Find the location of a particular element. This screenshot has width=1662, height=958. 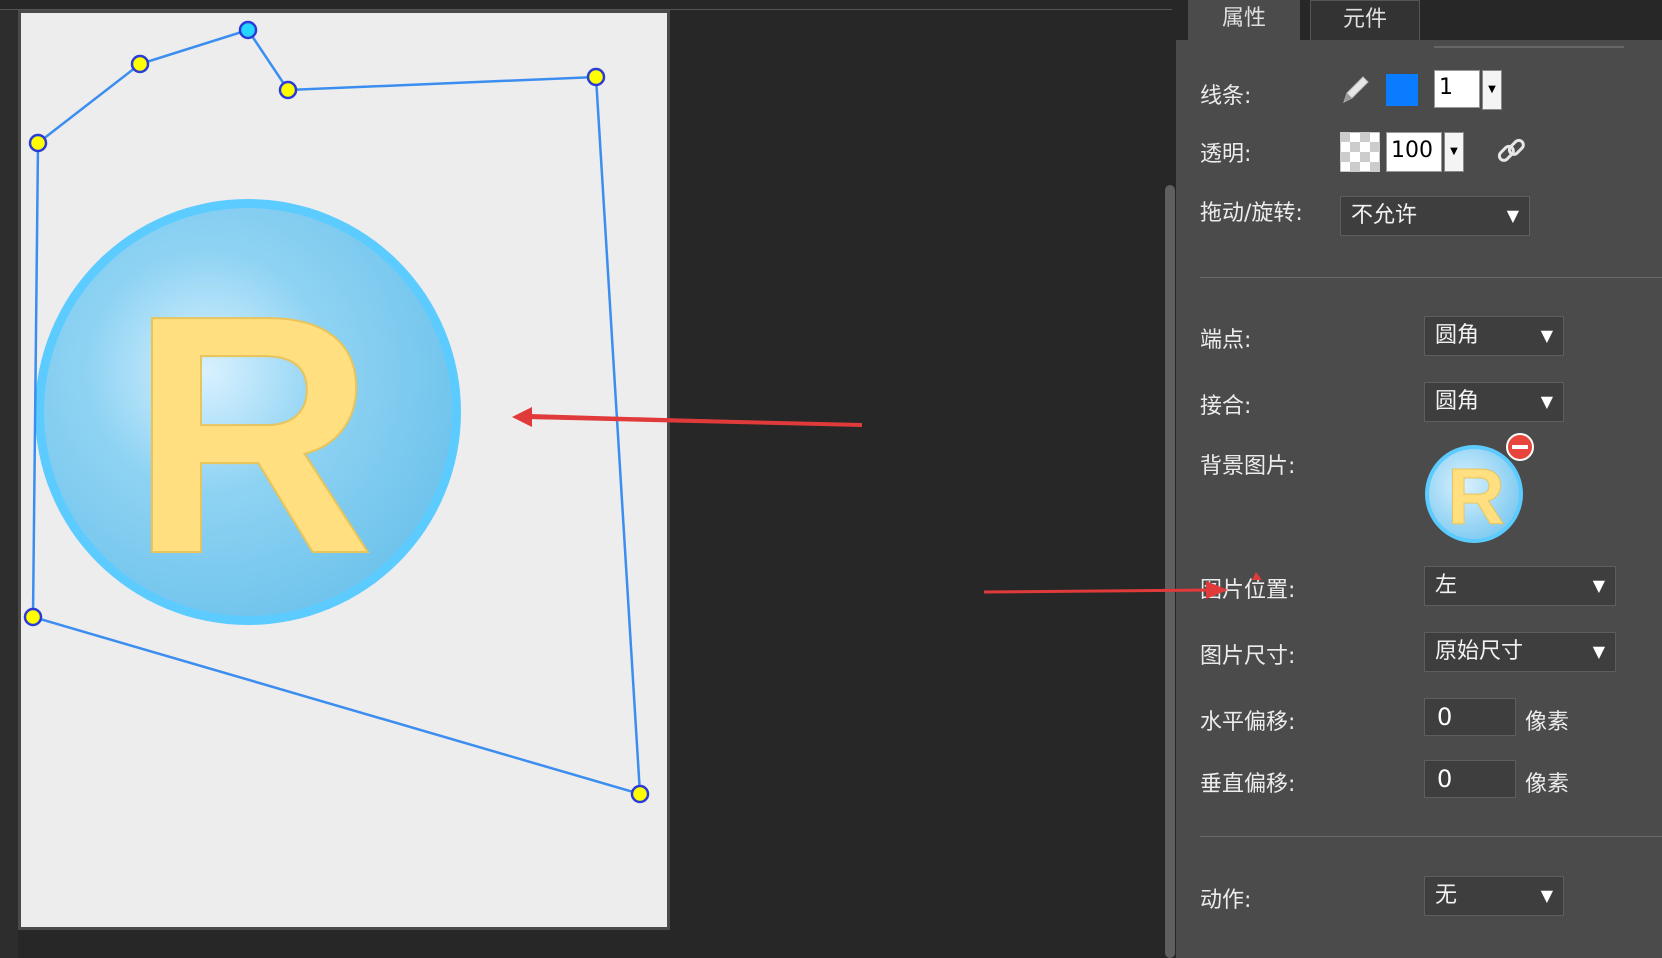

drag-rotate-select: 不允许 ▼ is located at coordinates (1435, 216).